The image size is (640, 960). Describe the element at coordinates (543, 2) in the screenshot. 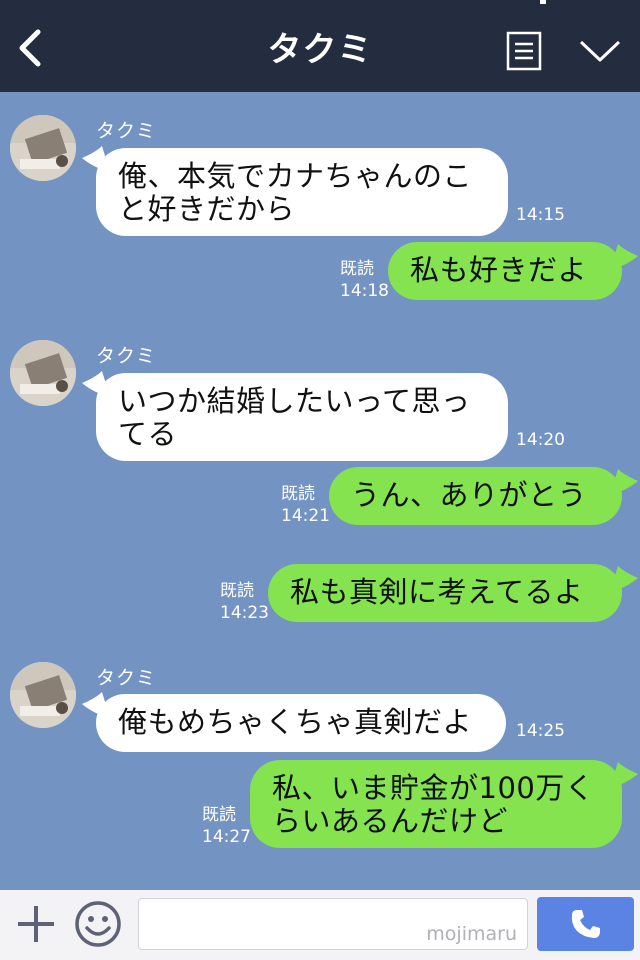

I see `status-bar-fragment` at that location.